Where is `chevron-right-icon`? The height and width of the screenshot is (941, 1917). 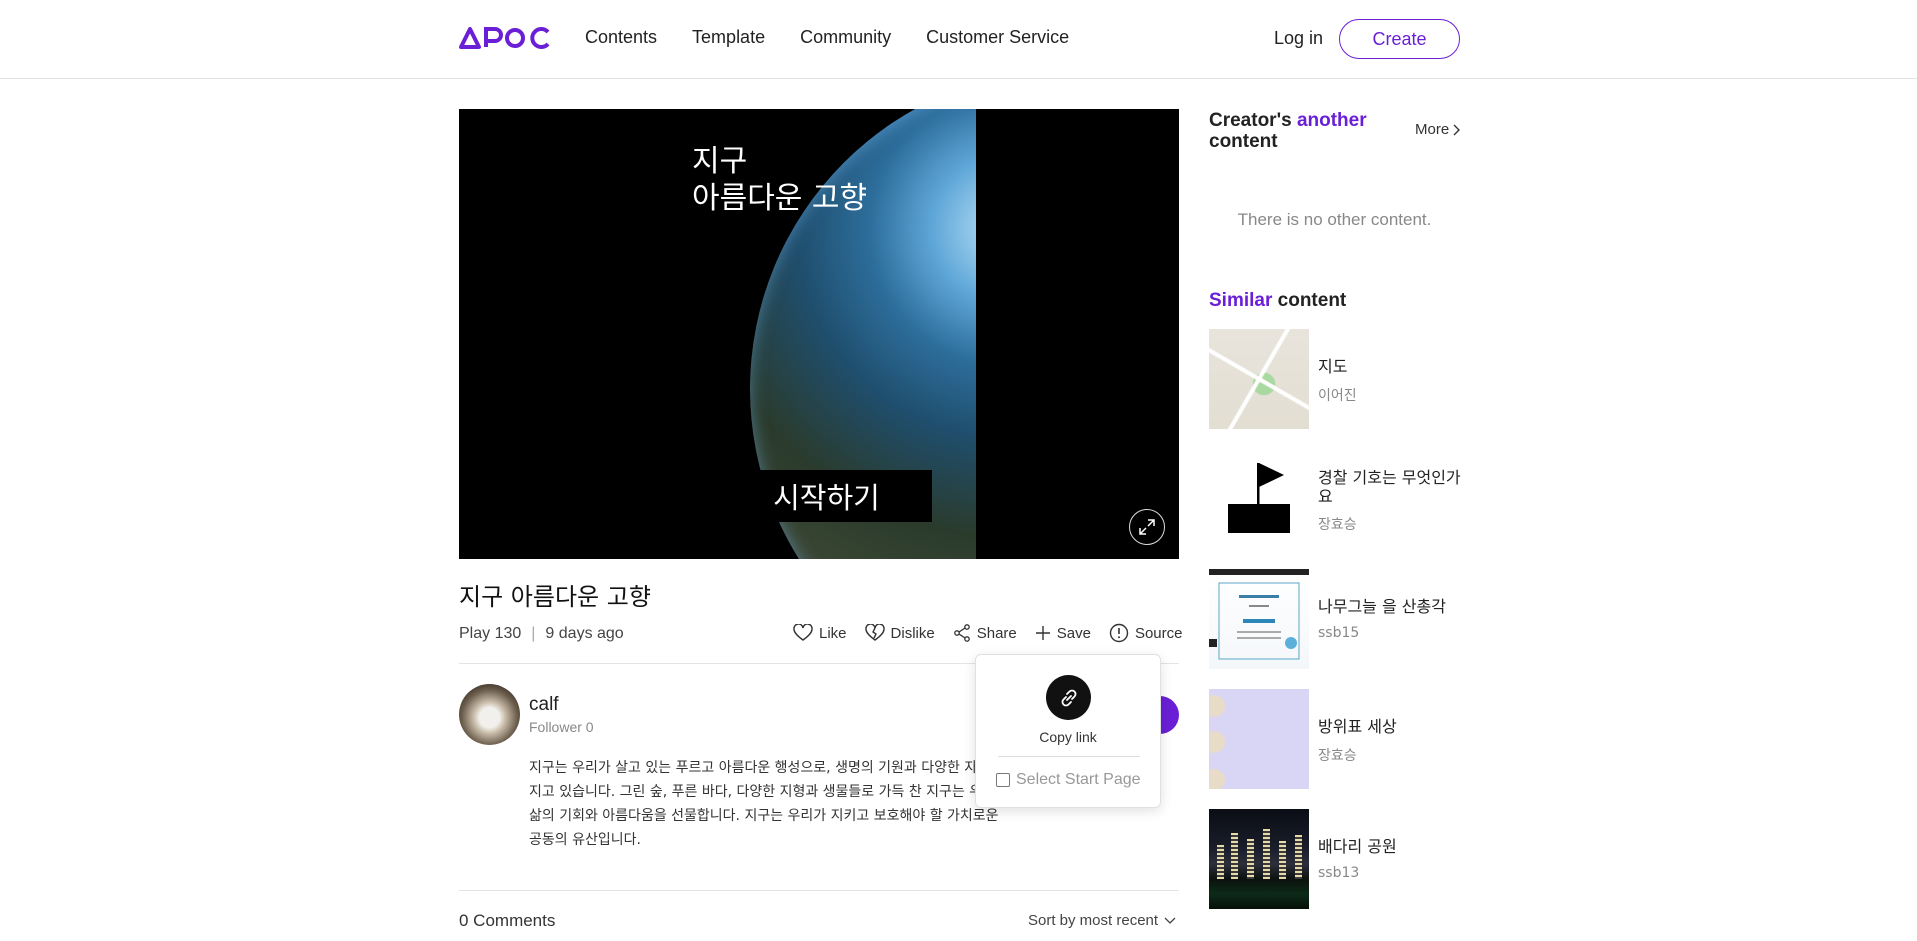
chevron-right-icon is located at coordinates (1457, 129).